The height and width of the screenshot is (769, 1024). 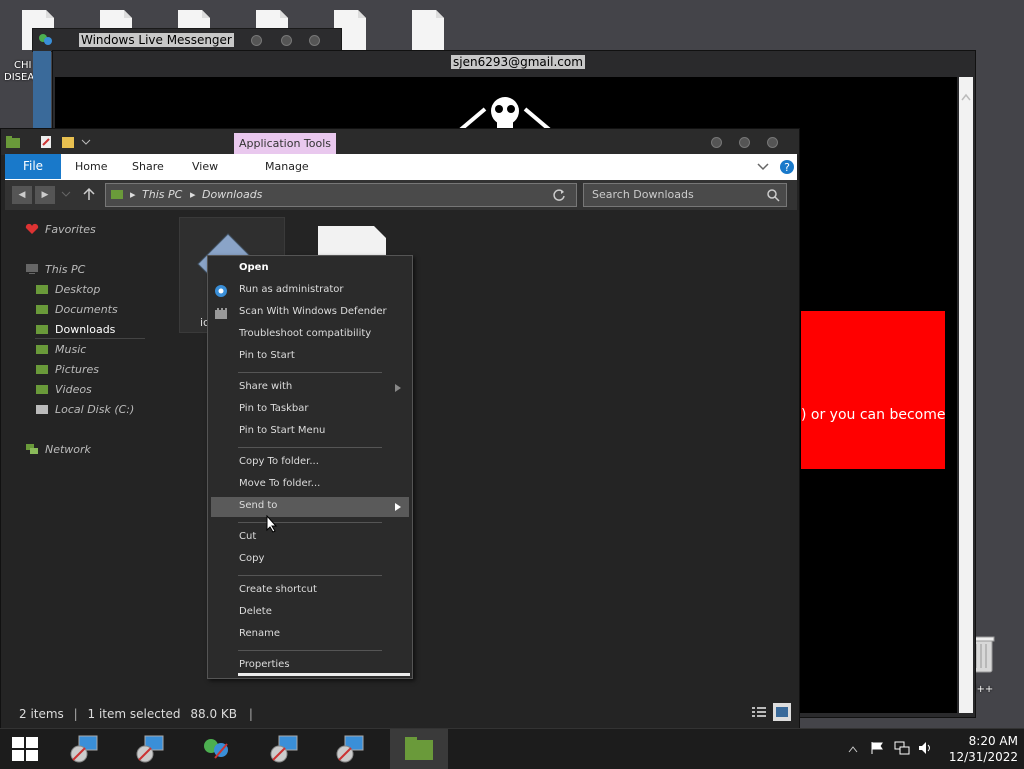 I want to click on menu-item-rename: Rename, so click(x=259, y=633).